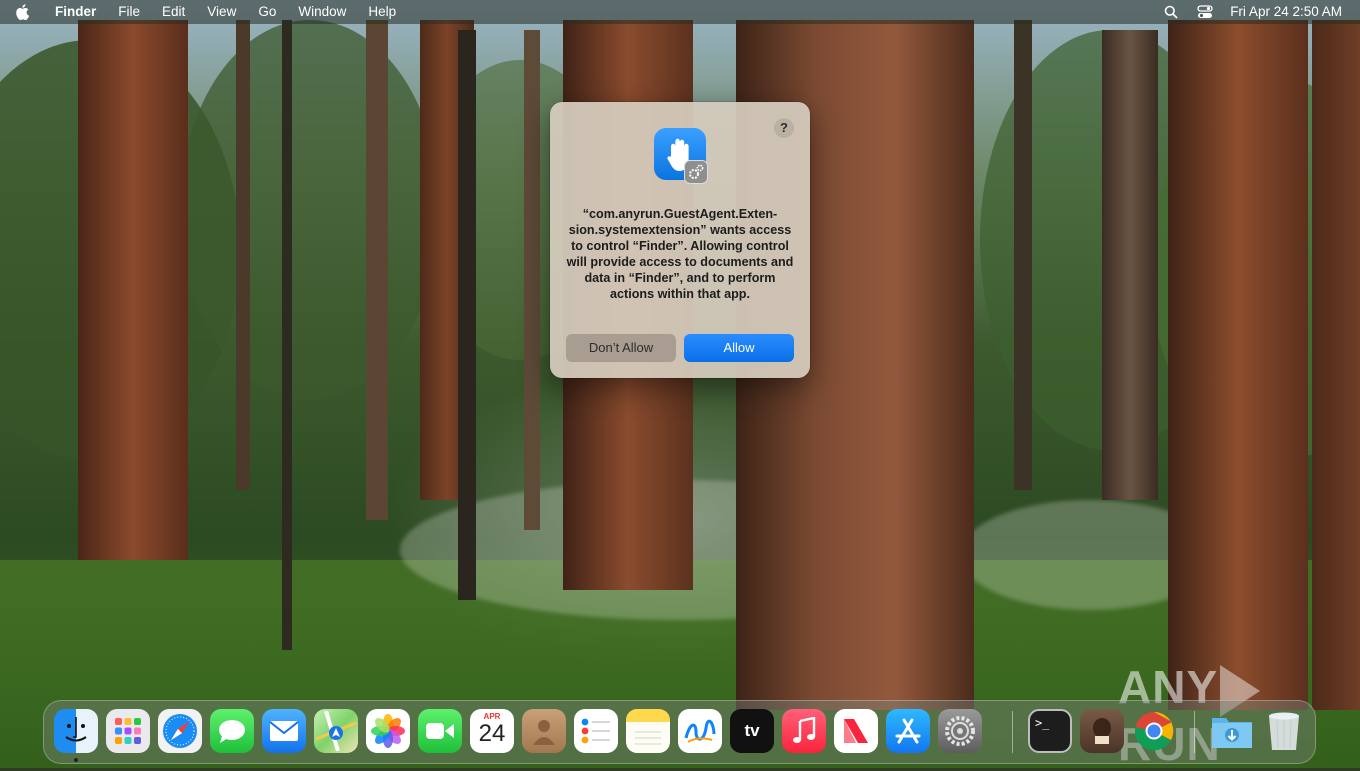  What do you see at coordinates (322, 12) in the screenshot?
I see `menu-window: Window` at bounding box center [322, 12].